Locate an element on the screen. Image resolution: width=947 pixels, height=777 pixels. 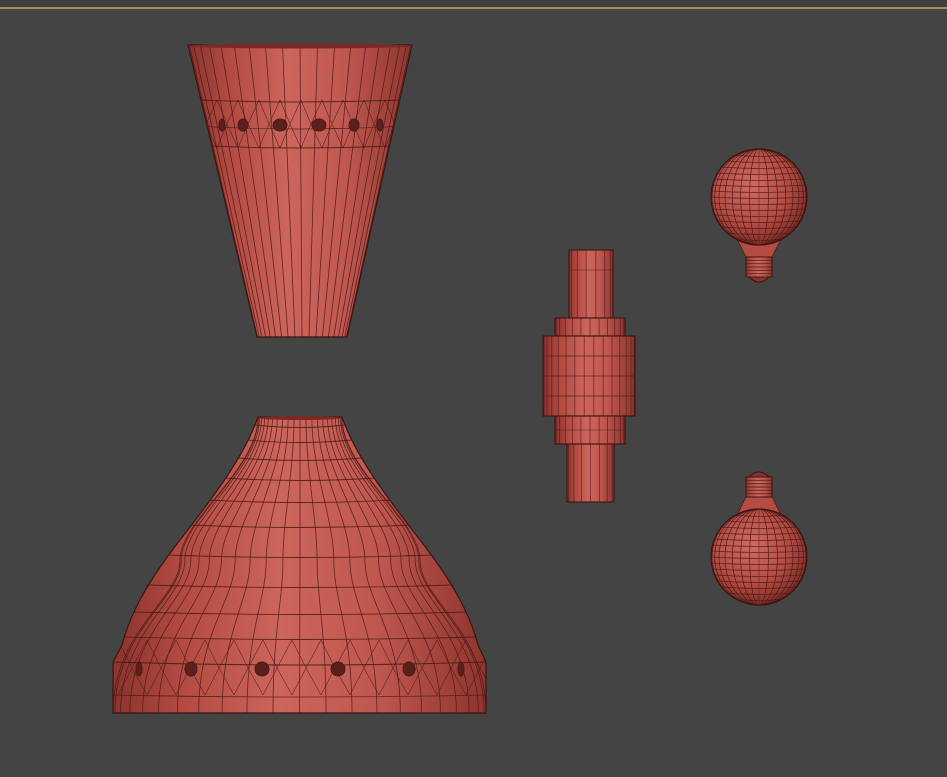
light-bulb-lower is located at coordinates (759, 538).